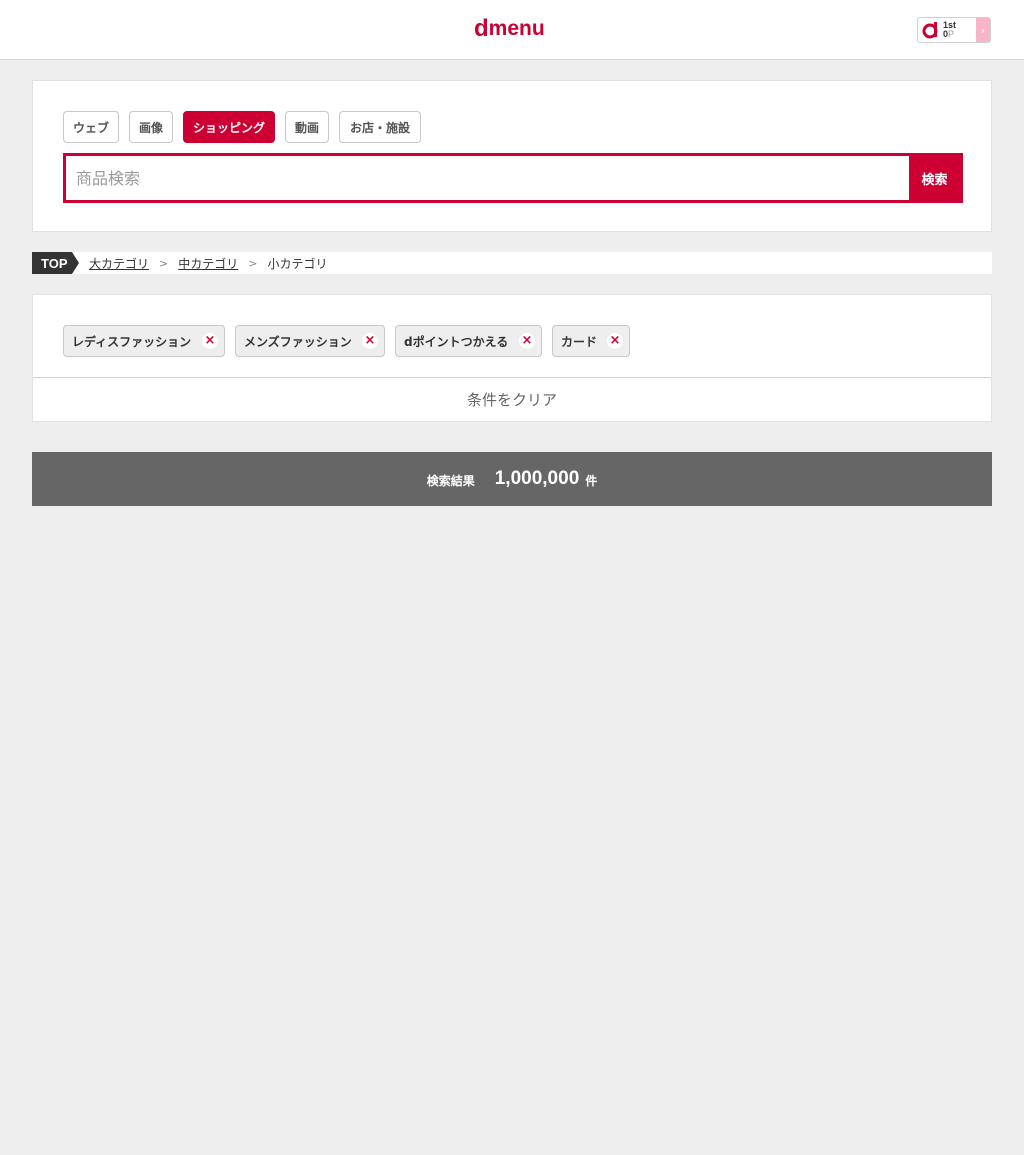 The width and height of the screenshot is (1024, 1155). Describe the element at coordinates (55, 263) in the screenshot. I see `breadcrumb-top: TOP` at that location.